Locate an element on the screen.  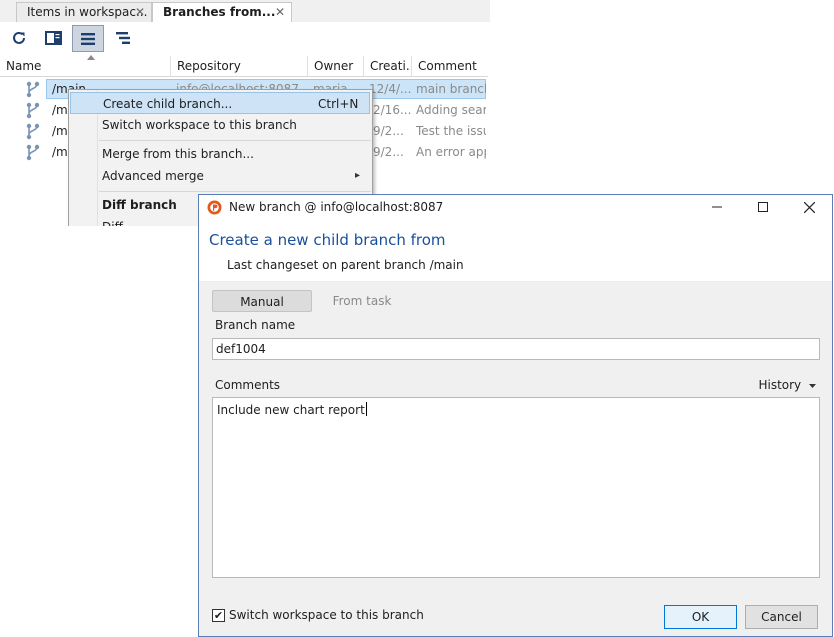
tree-view-button is located at coordinates (123, 38).